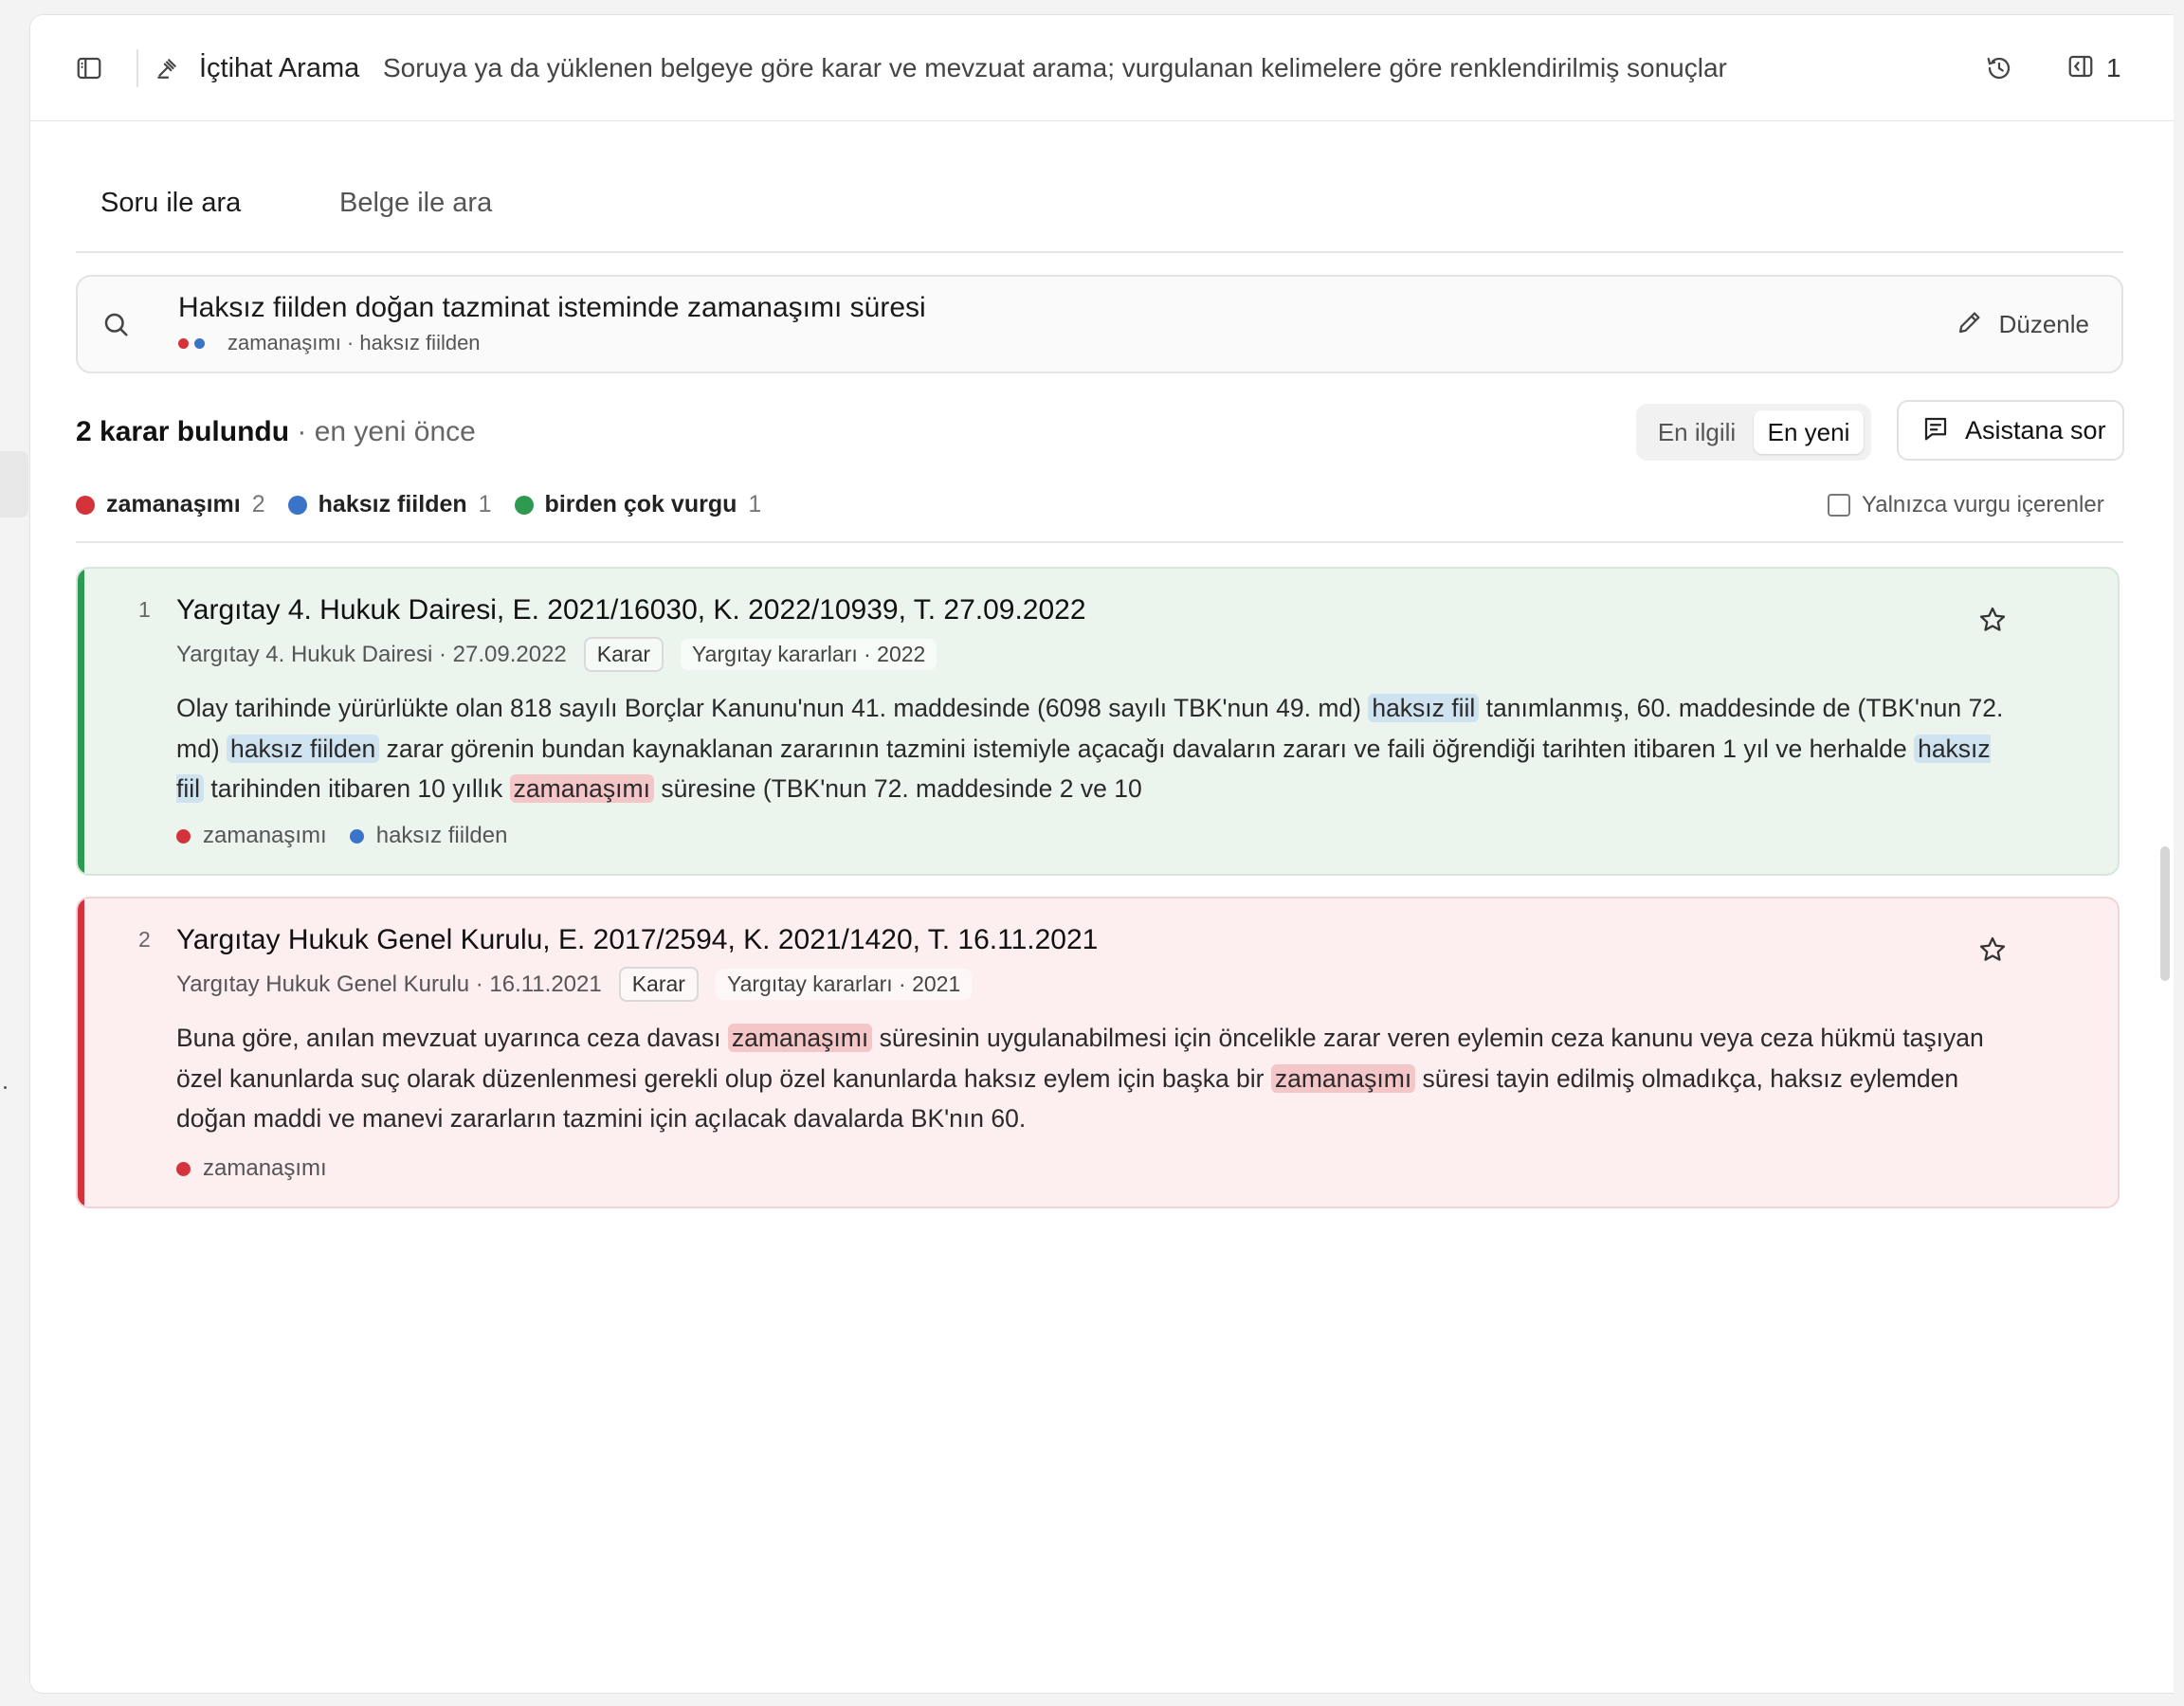  What do you see at coordinates (144, 939) in the screenshot?
I see `result-number: 2` at bounding box center [144, 939].